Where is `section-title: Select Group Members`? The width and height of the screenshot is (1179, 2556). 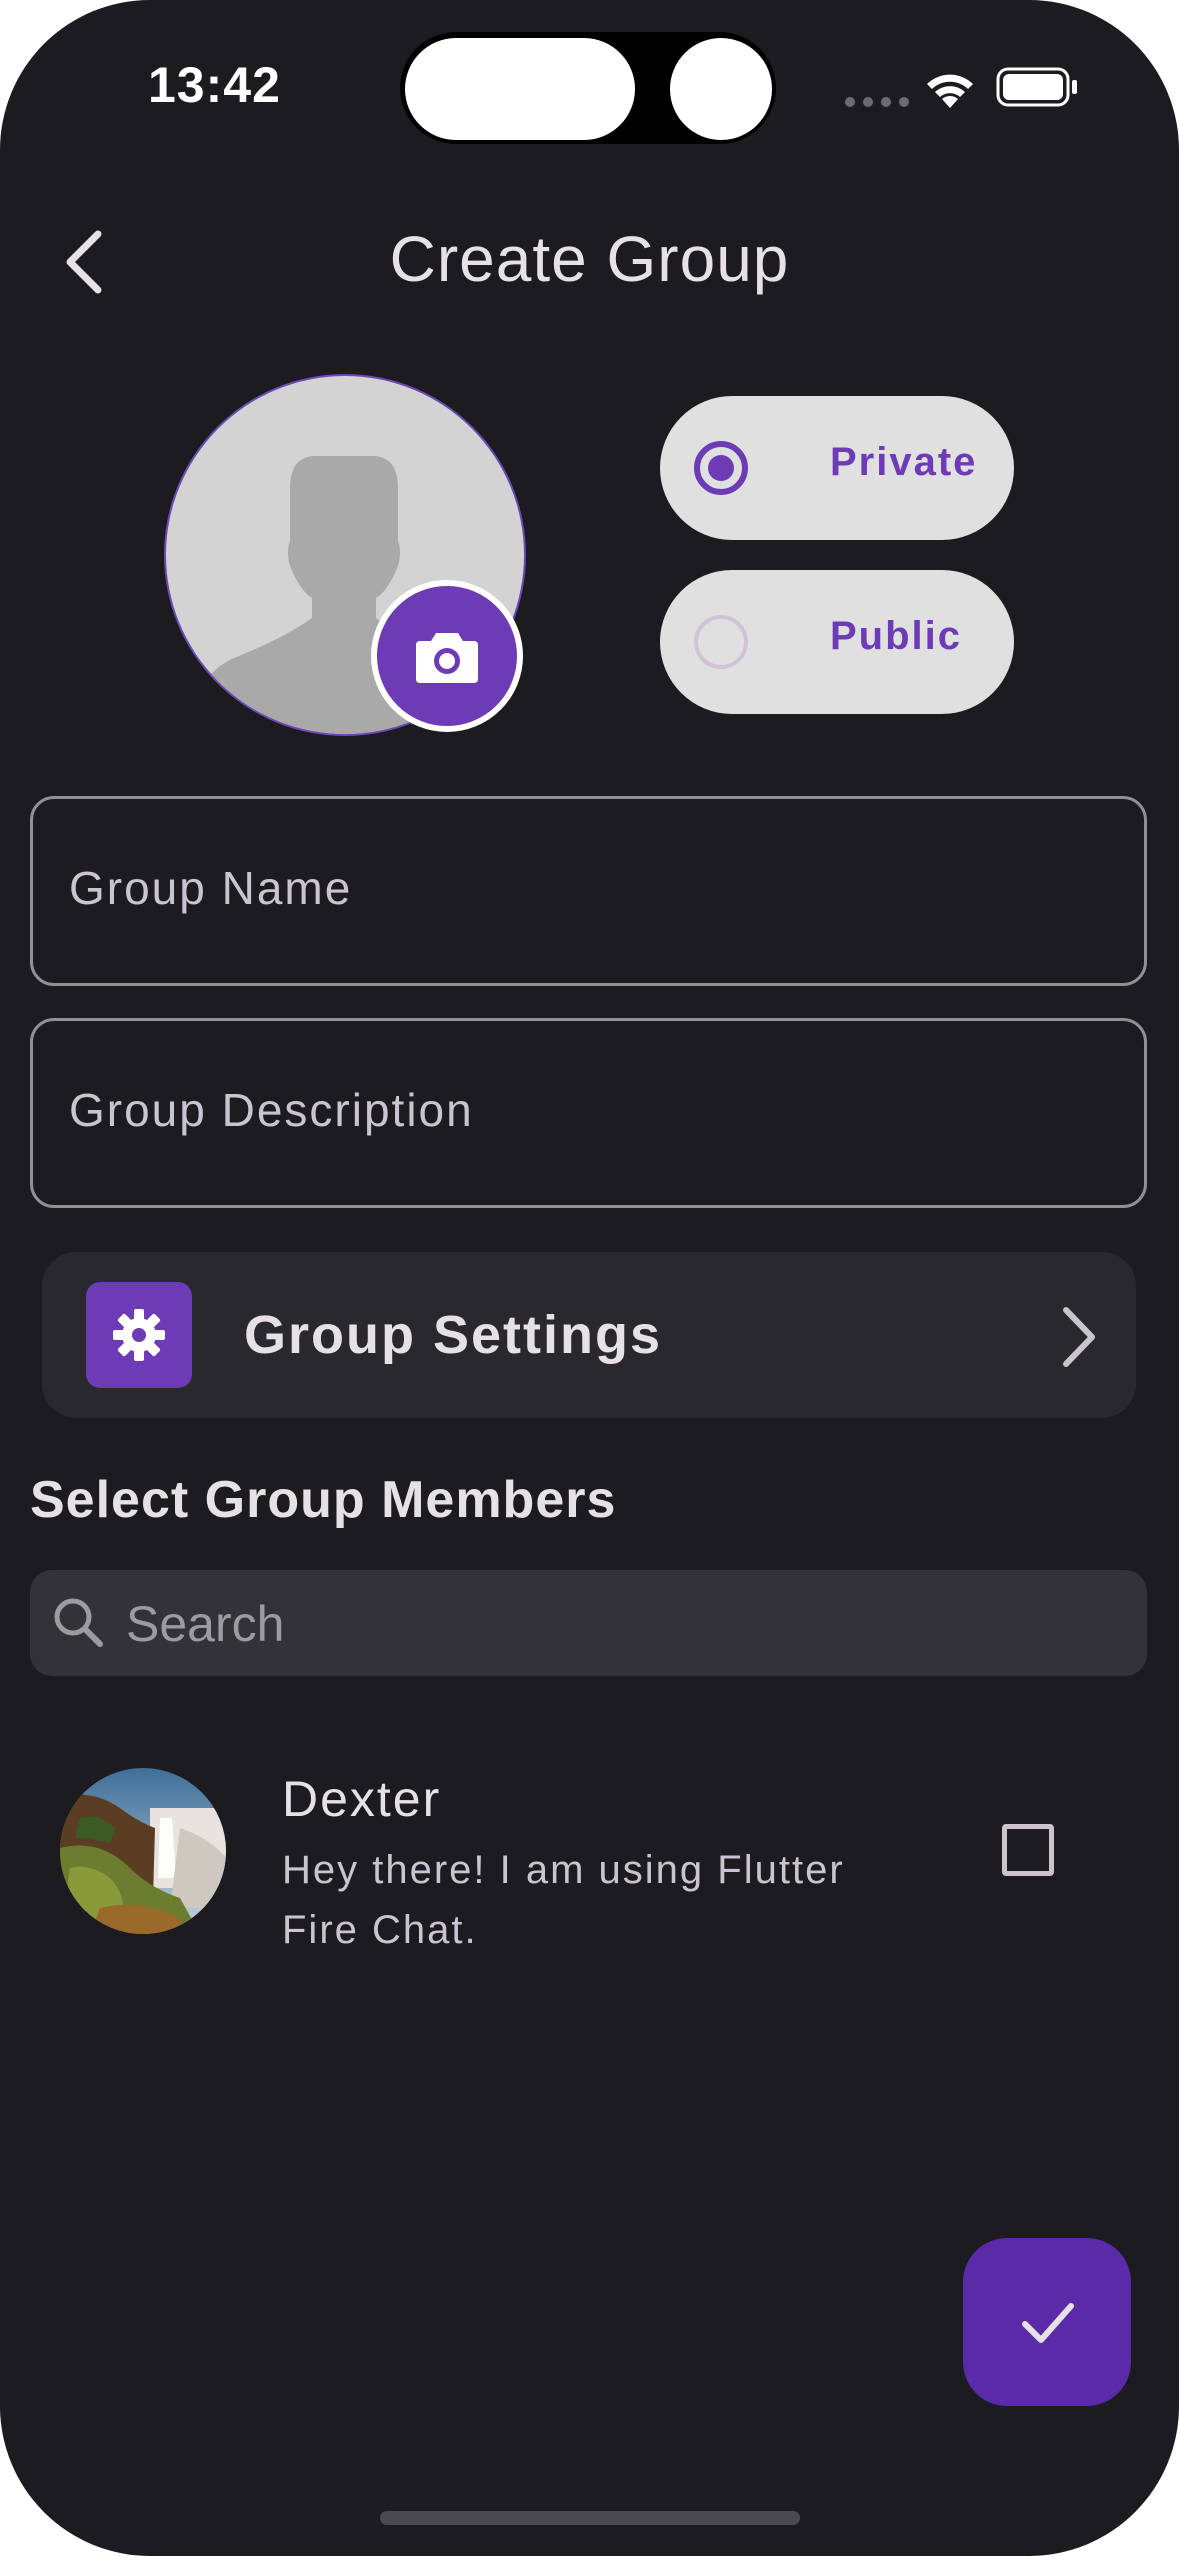 section-title: Select Group Members is located at coordinates (323, 1500).